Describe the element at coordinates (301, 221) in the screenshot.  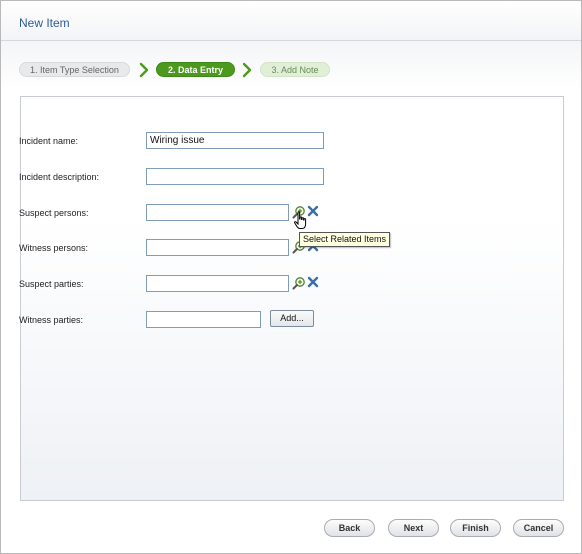
I see `hand-pointer-icon` at that location.